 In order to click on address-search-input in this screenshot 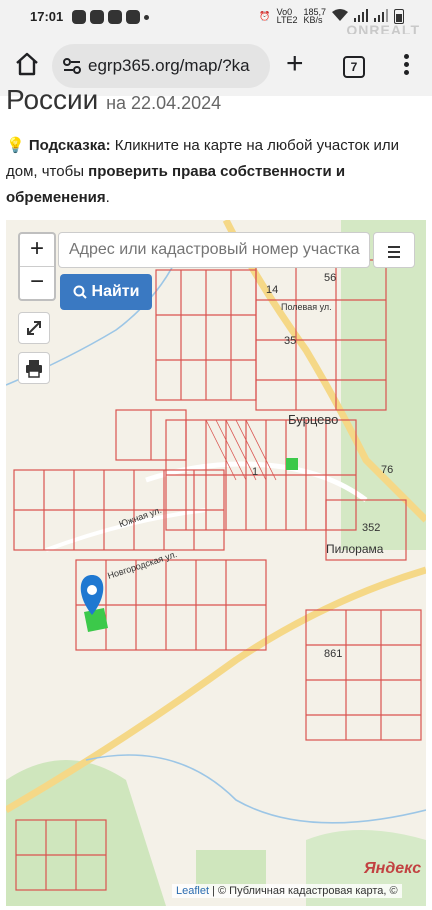, I will do `click(214, 250)`.